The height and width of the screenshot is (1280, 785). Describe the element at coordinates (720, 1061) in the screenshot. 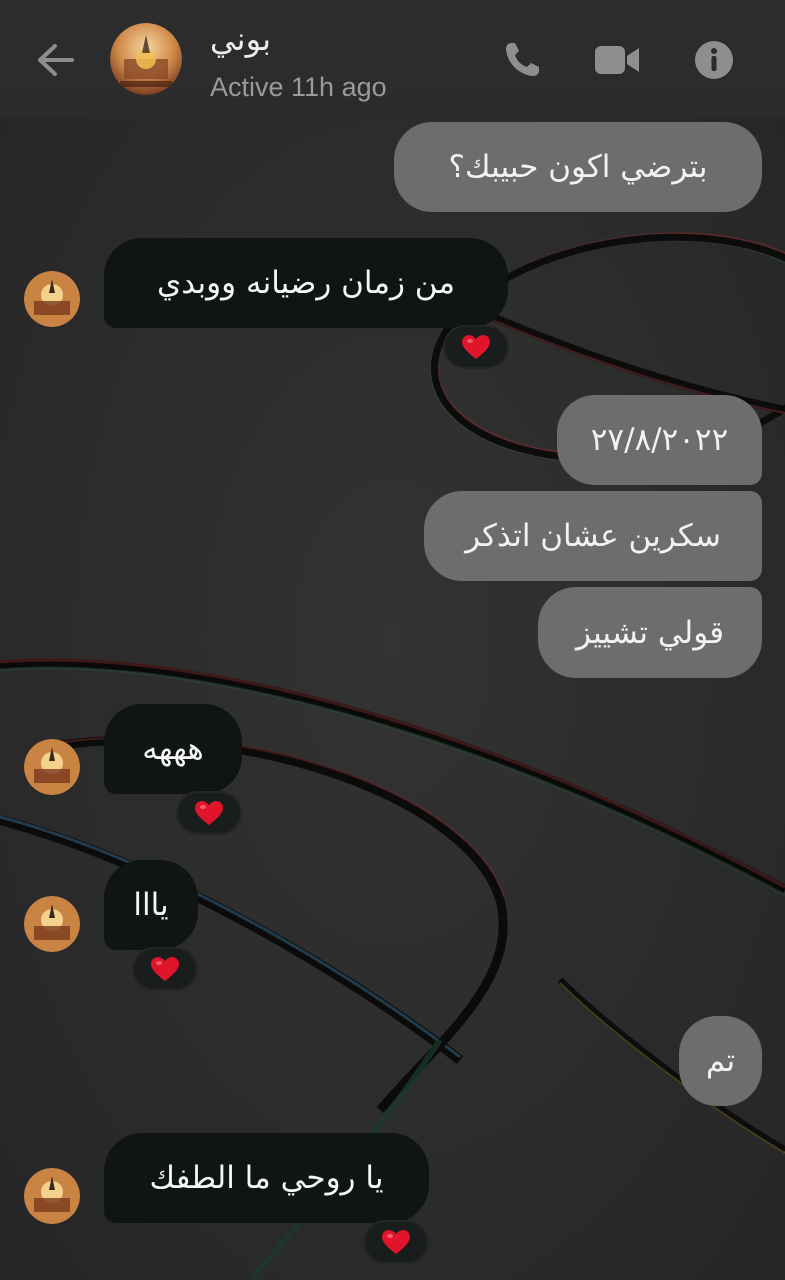

I see `outgoing-message-bubble: تم` at that location.